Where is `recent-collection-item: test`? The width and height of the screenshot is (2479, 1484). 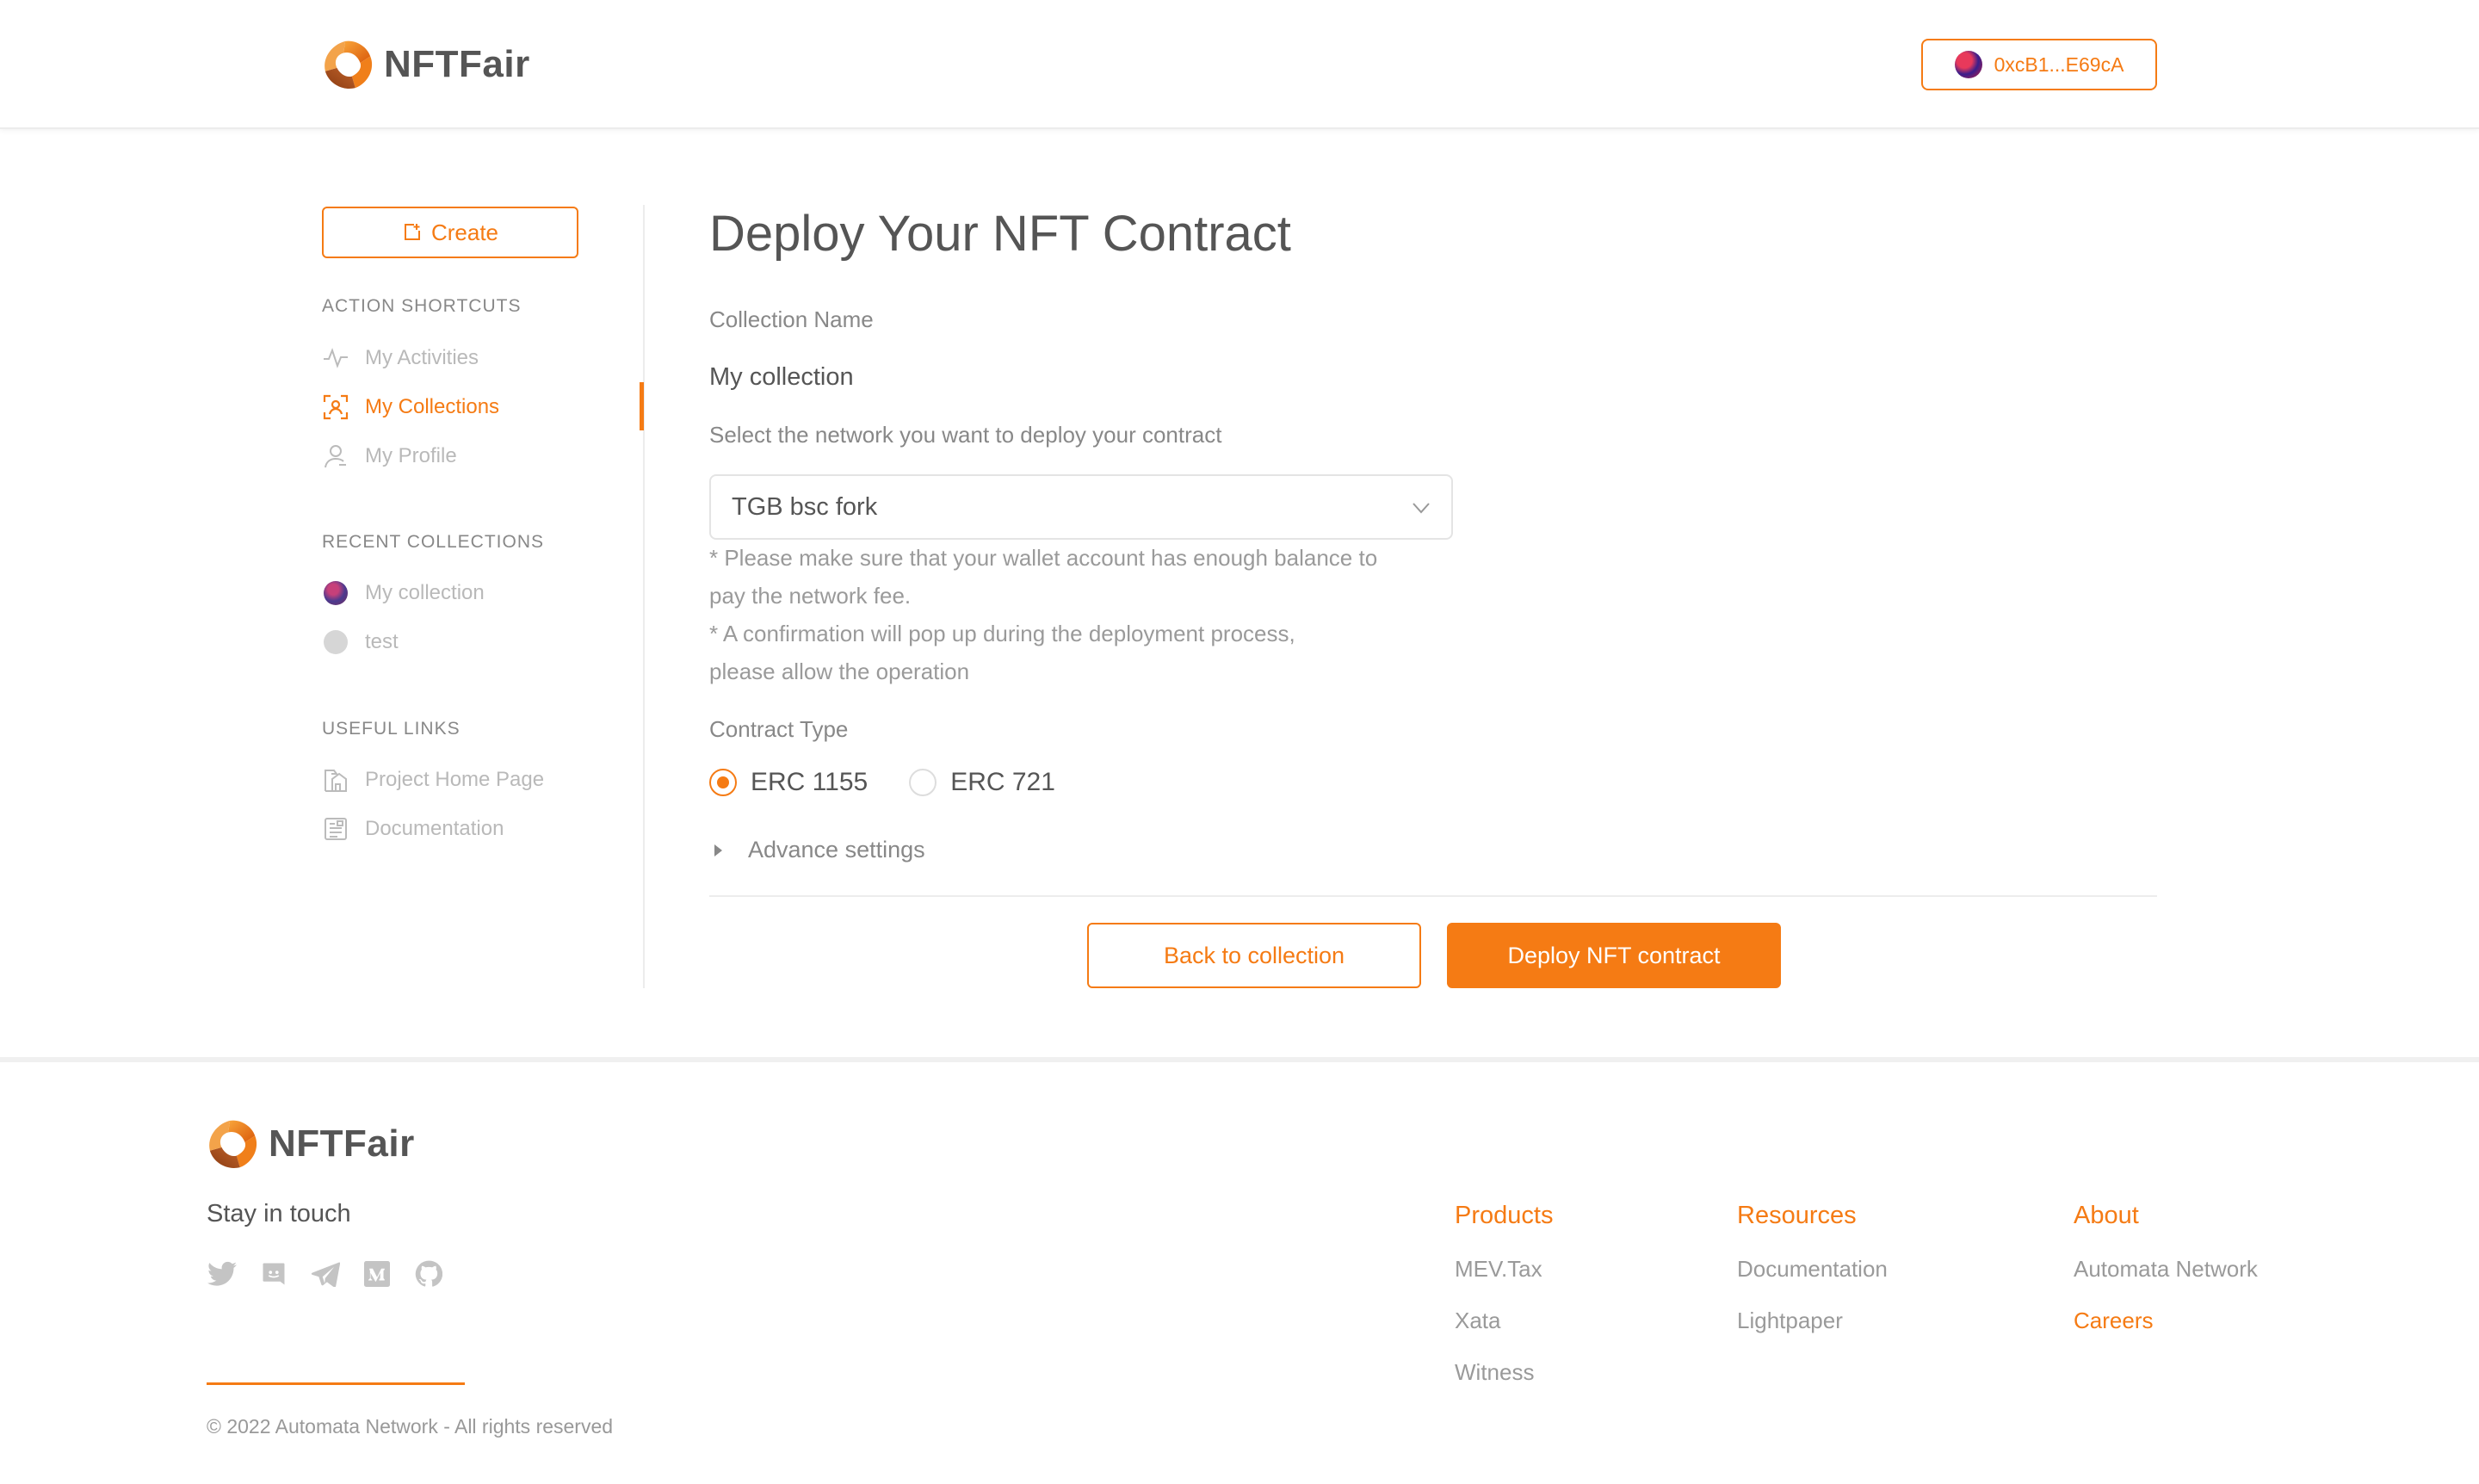
recent-collection-item: test is located at coordinates (360, 642).